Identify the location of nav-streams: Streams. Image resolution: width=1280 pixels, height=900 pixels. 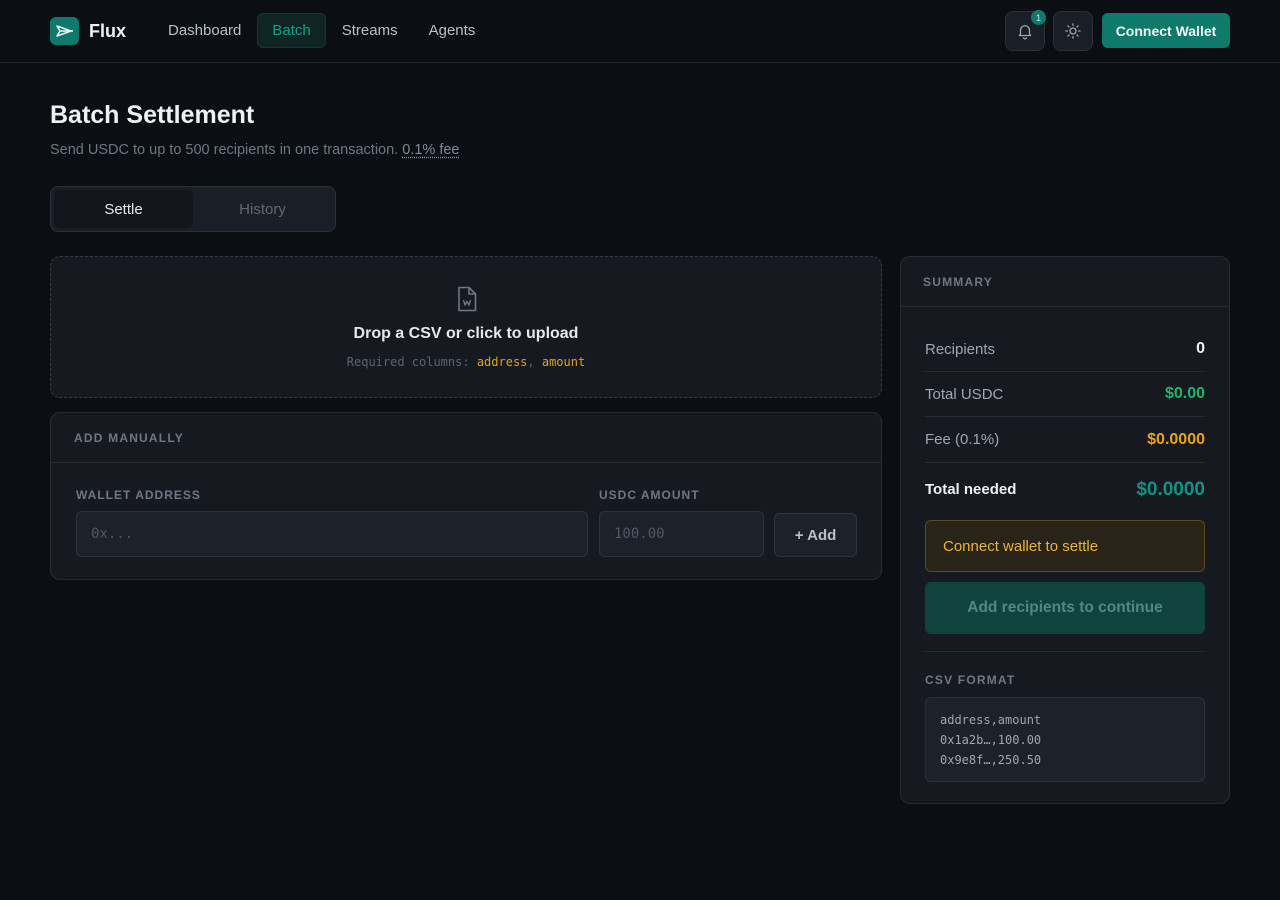
(370, 30).